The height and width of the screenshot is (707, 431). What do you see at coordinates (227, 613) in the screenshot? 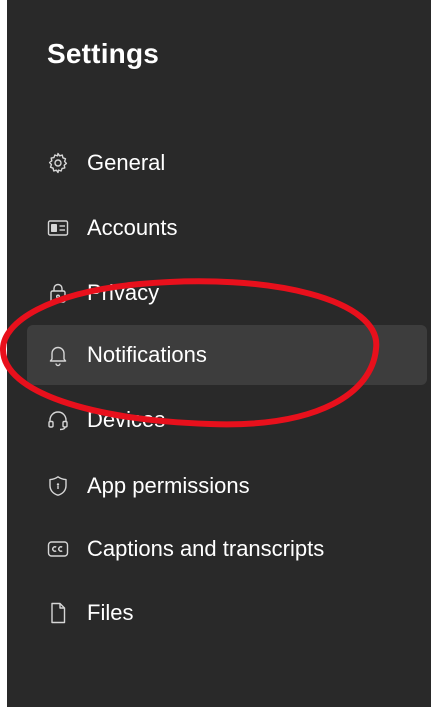
I see `nav-item-files: Files` at bounding box center [227, 613].